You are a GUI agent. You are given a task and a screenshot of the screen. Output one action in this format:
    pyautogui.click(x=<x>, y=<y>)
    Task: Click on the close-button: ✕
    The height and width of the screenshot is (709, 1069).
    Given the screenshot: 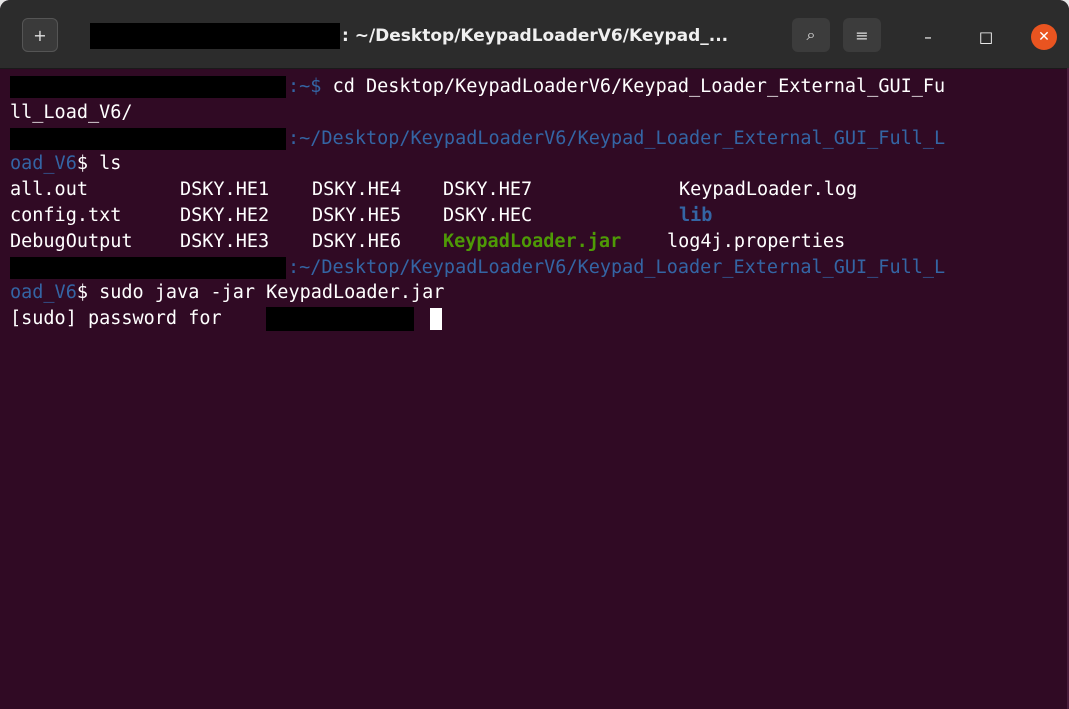 What is the action you would take?
    pyautogui.click(x=1044, y=37)
    